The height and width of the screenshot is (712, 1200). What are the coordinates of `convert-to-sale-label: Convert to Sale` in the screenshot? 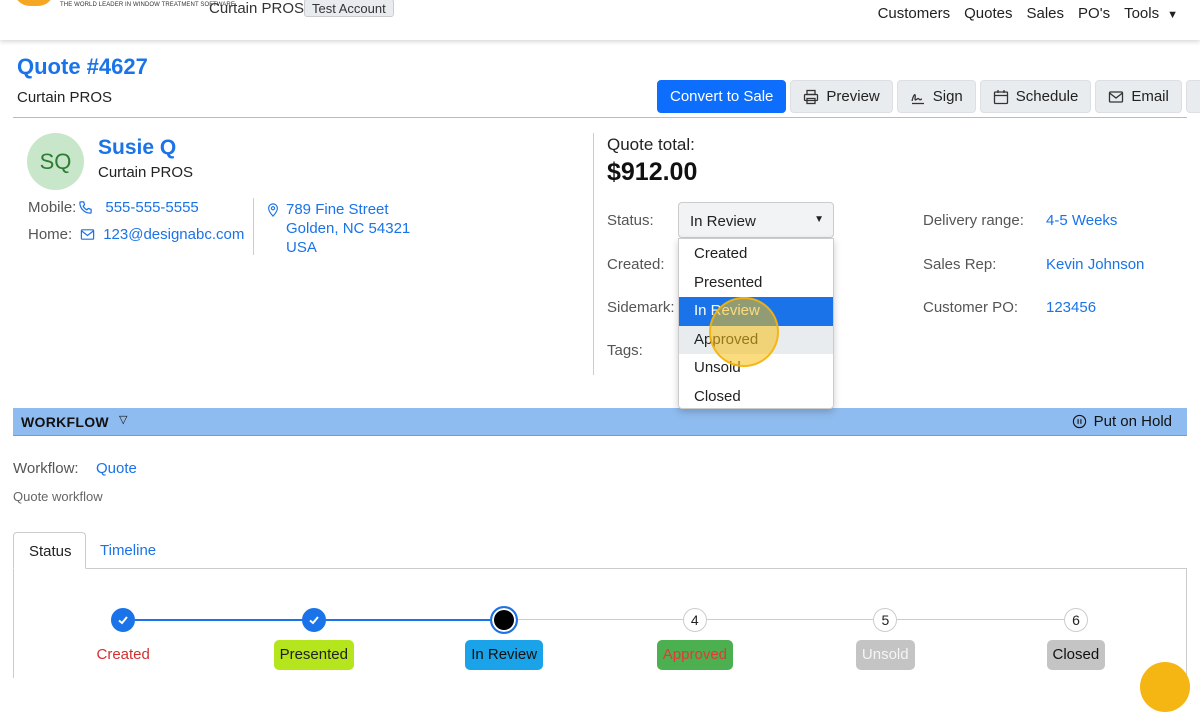 It's located at (722, 96).